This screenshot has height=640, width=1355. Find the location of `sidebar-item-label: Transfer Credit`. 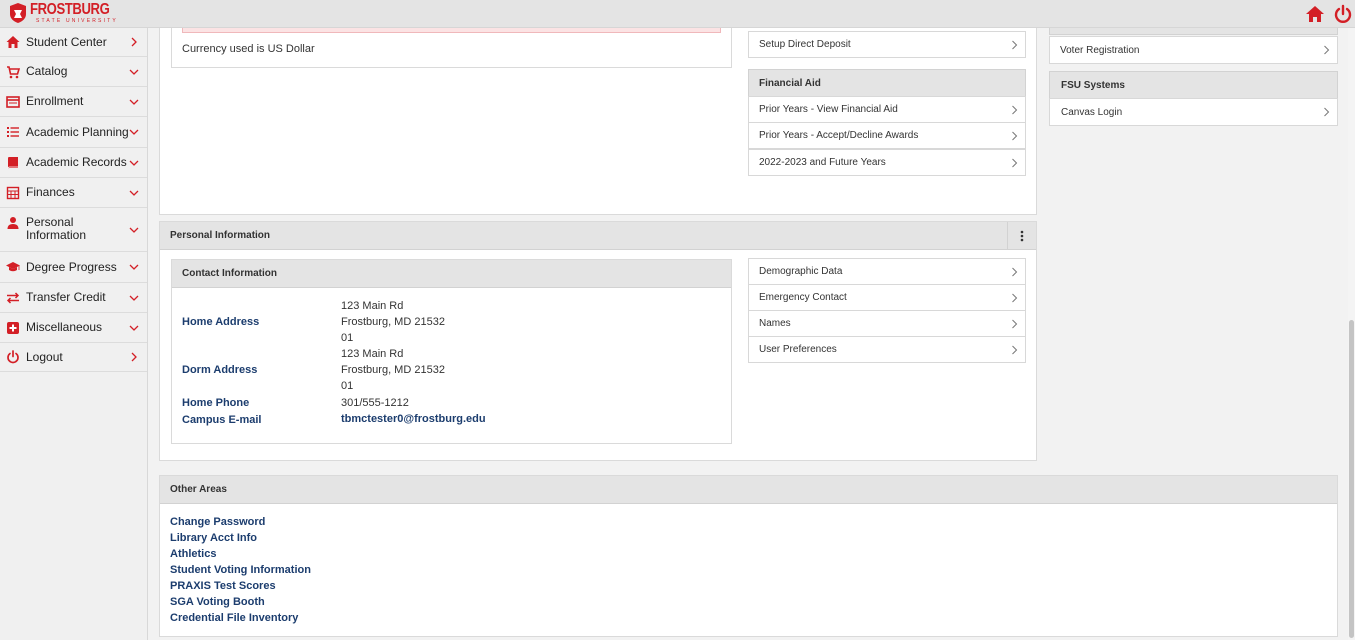

sidebar-item-label: Transfer Credit is located at coordinates (66, 297).